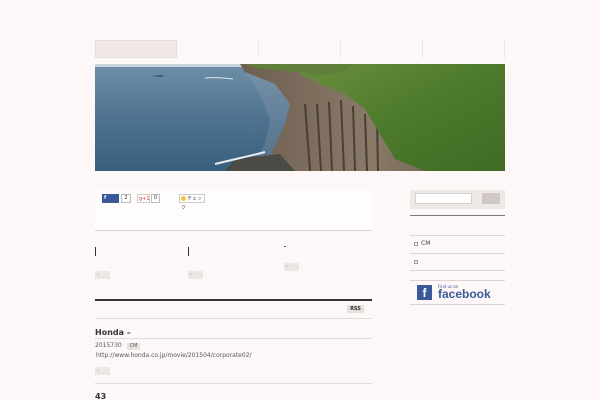 The width and height of the screenshot is (600, 400). Describe the element at coordinates (143, 198) in the screenshot. I see `gplus-button: g+1` at that location.